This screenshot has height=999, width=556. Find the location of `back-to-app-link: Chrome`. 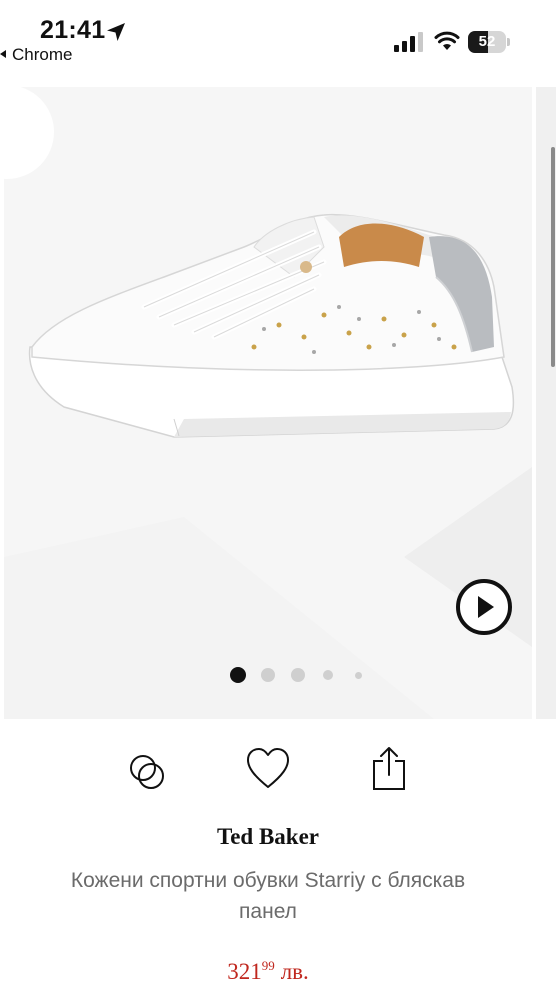

back-to-app-link: Chrome is located at coordinates (36, 55).